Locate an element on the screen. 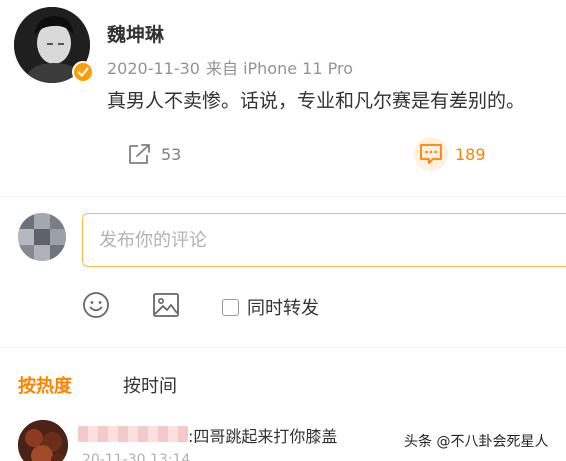 The width and height of the screenshot is (566, 461). repost-checkbox-box is located at coordinates (230, 307).